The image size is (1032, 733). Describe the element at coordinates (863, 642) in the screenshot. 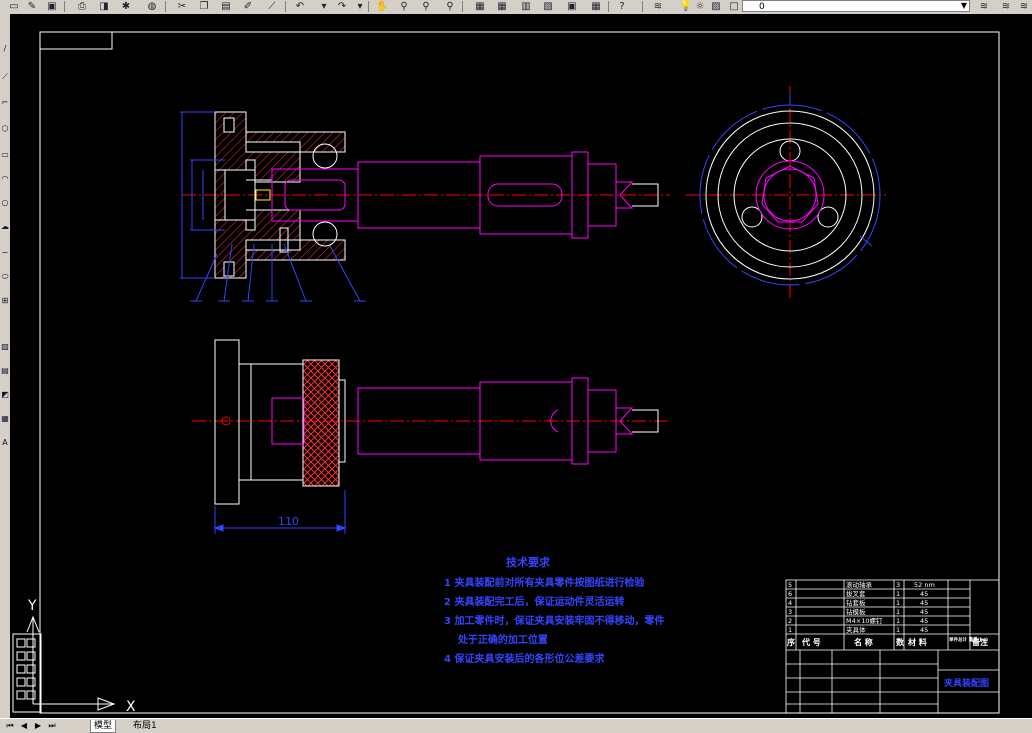

I see `header-name: 名 称` at that location.